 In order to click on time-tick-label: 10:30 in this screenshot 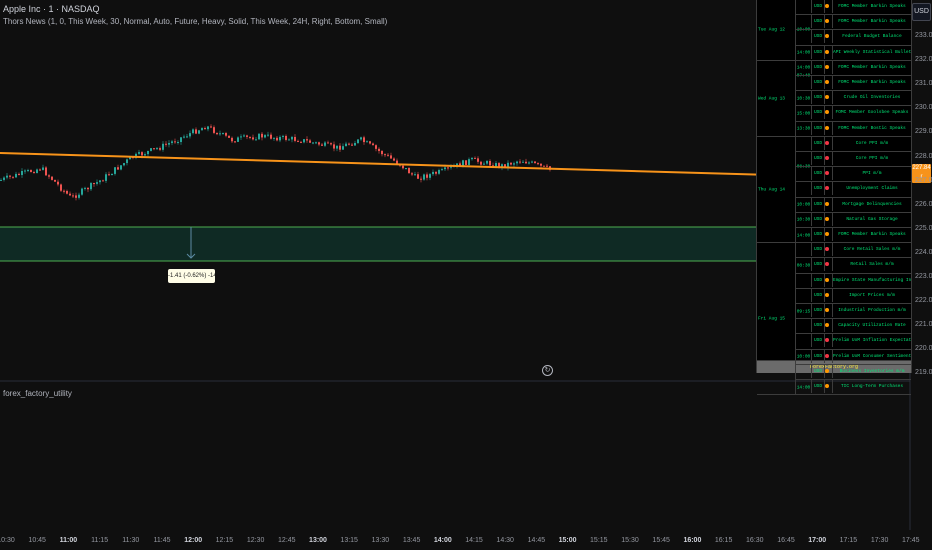, I will do `click(7, 540)`.